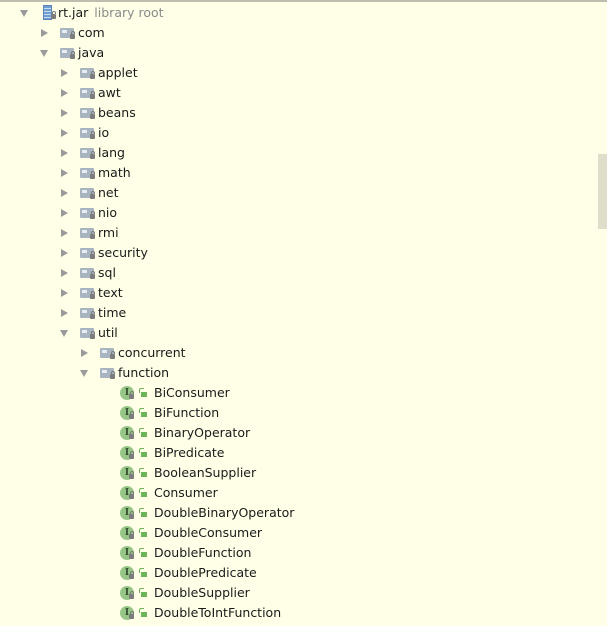 This screenshot has height=626, width=607. What do you see at coordinates (300, 393) in the screenshot?
I see `tree-node-interface: I BiConsumer` at bounding box center [300, 393].